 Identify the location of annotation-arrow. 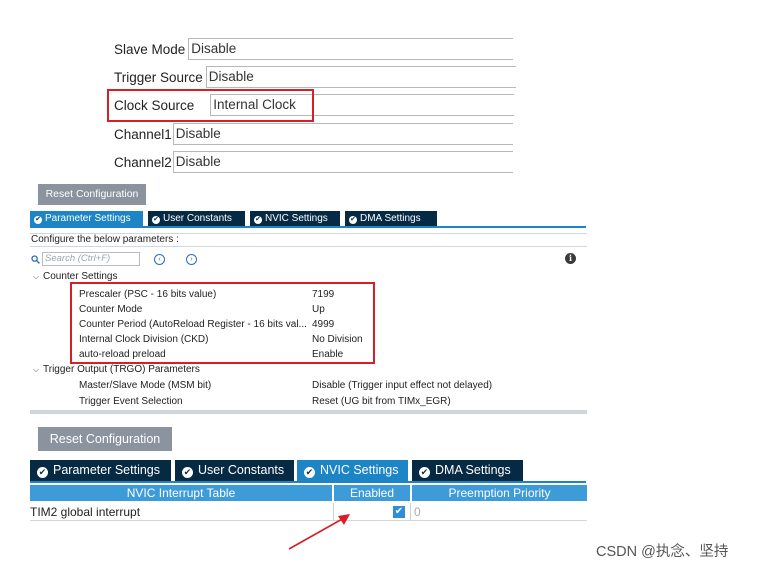
(319, 532).